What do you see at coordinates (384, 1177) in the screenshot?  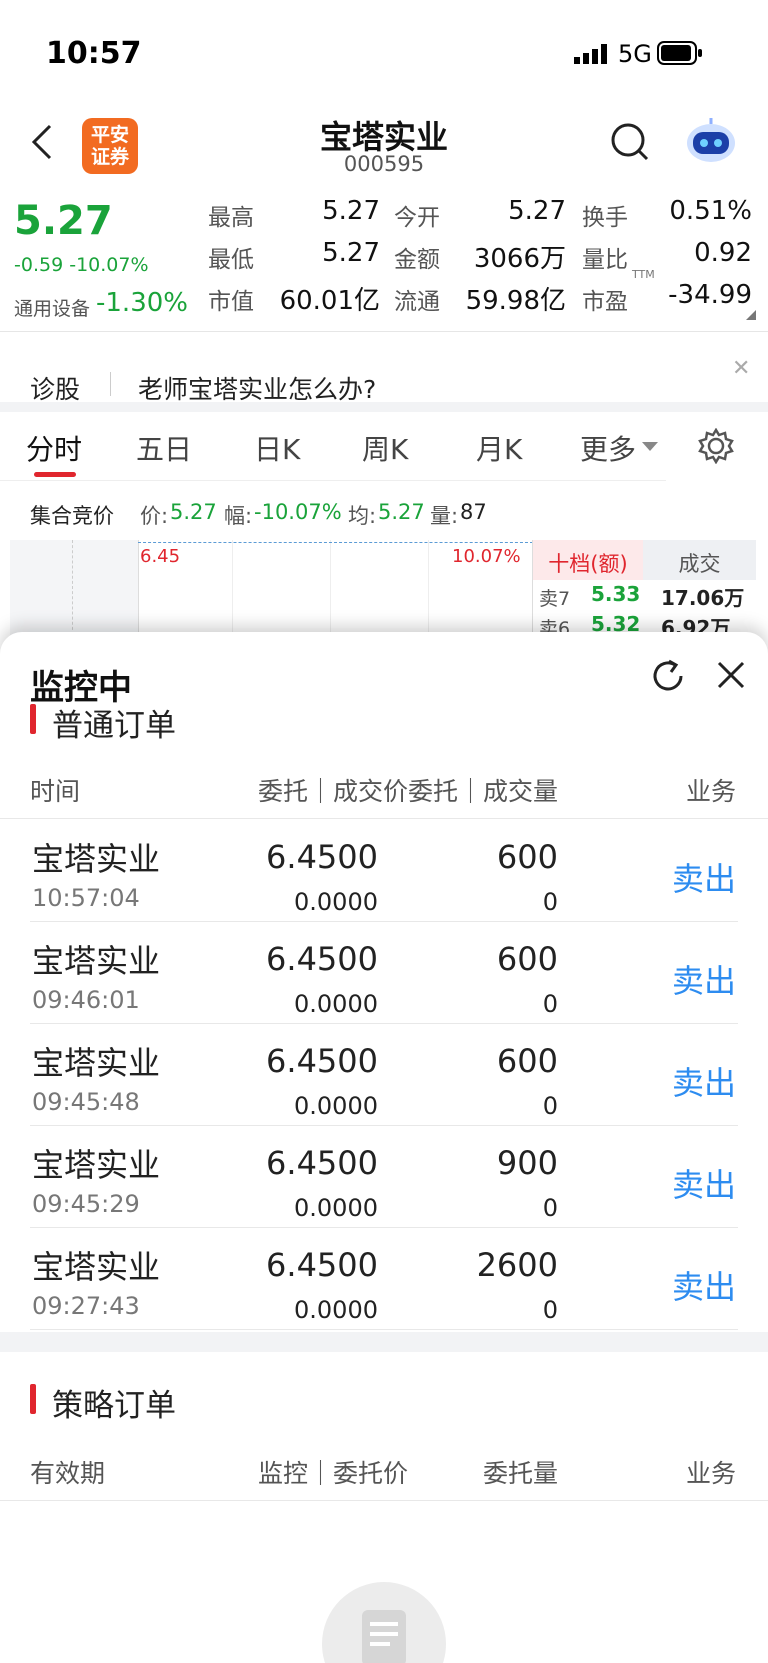 I see `table-row: 宝塔实业 09:45:29 6.4500 0.0000 900 0 卖出` at bounding box center [384, 1177].